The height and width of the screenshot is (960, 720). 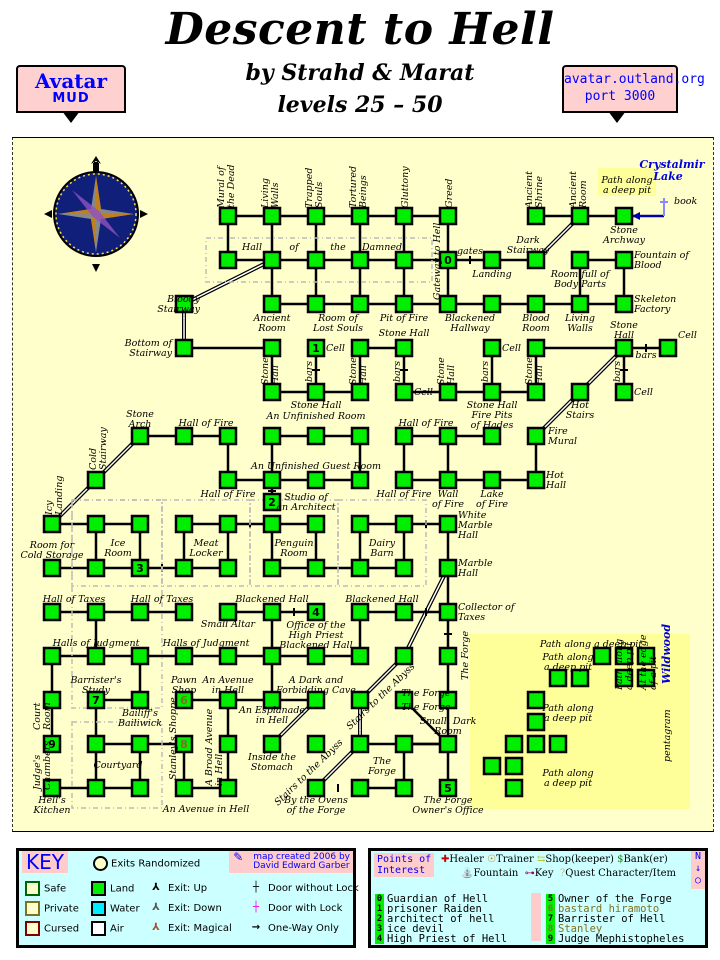 What do you see at coordinates (448, 726) in the screenshot?
I see `room-label: Small, Dark Room` at bounding box center [448, 726].